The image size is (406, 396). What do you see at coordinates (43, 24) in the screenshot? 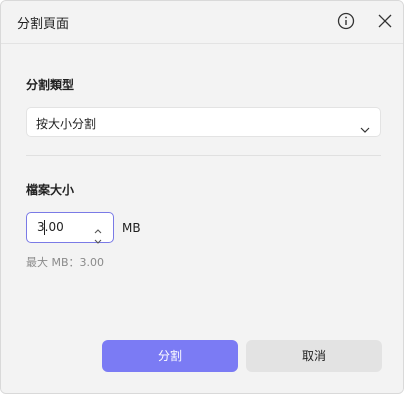
I see `dialog-title: 分割頁面` at bounding box center [43, 24].